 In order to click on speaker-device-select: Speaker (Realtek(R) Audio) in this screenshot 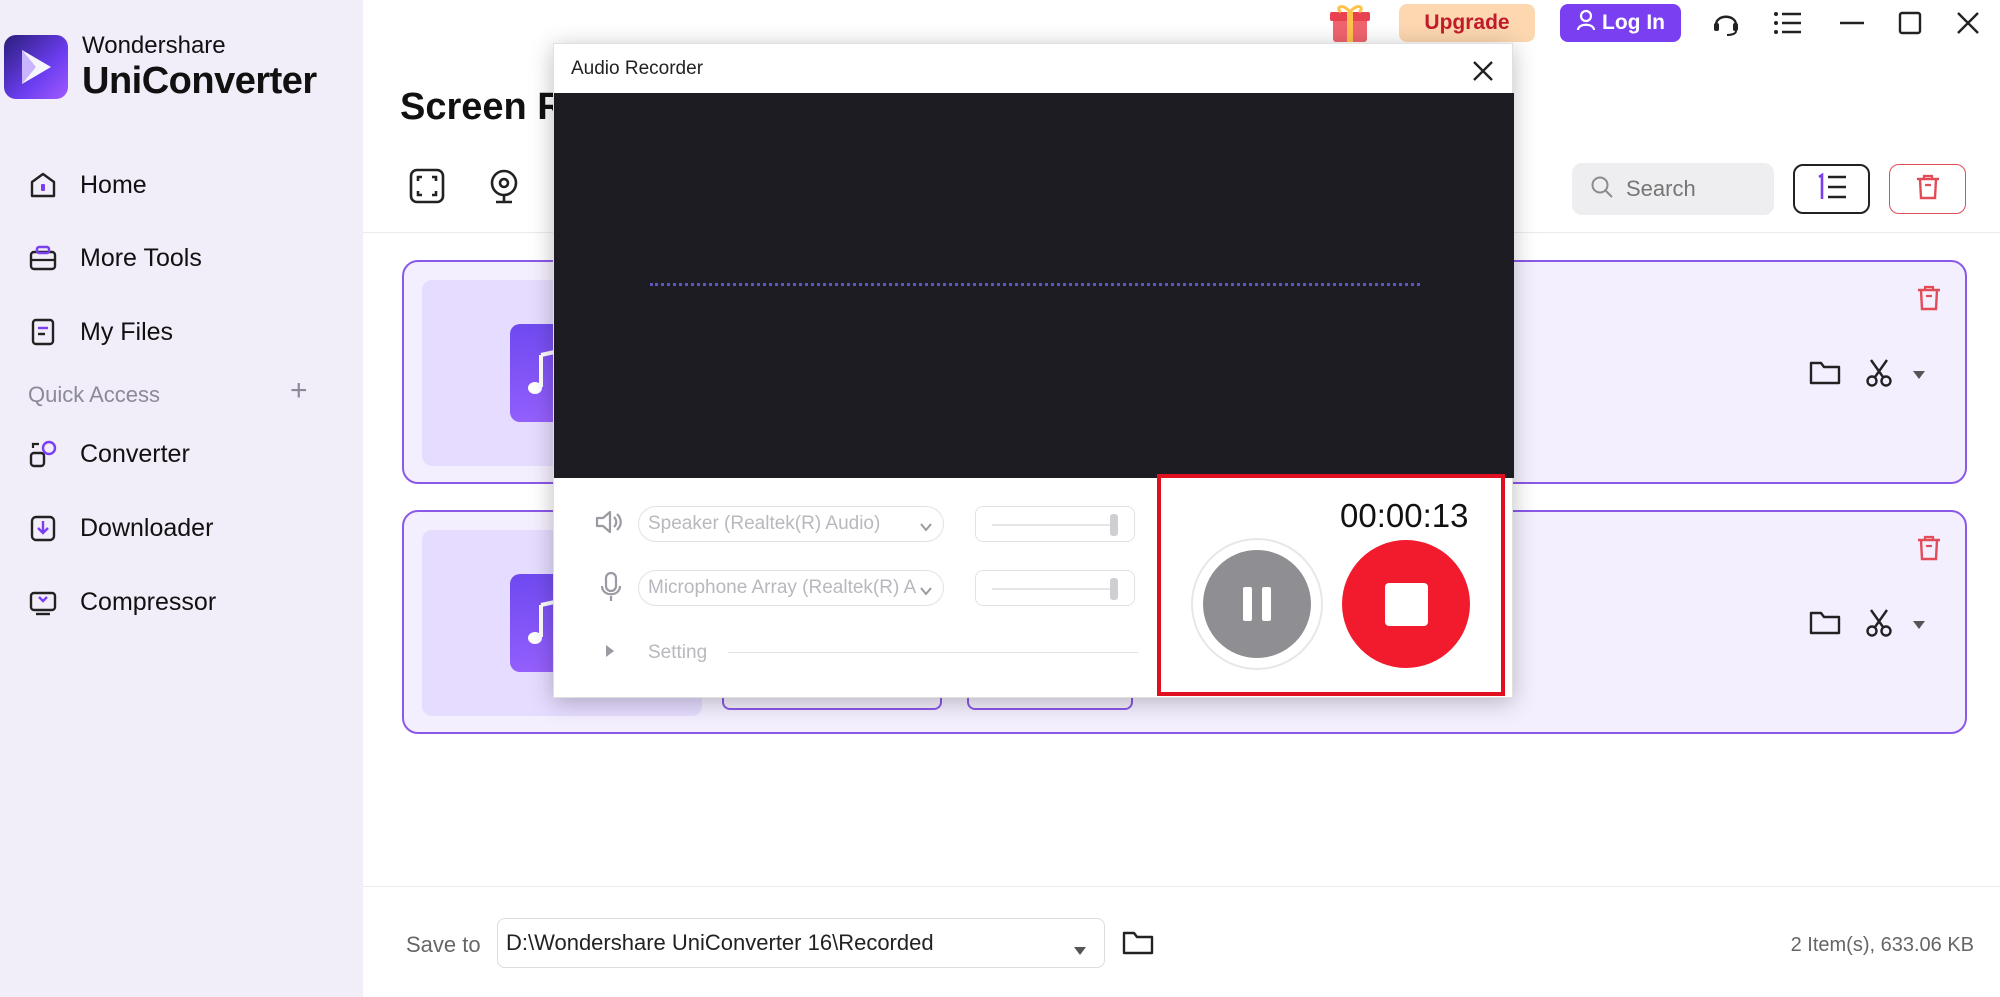, I will do `click(791, 524)`.